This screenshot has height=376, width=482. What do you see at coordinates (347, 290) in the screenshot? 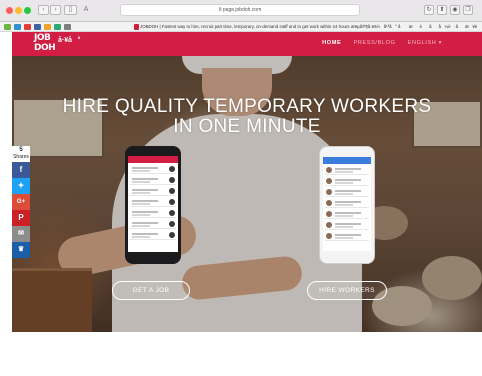
I see `hire-workers-button: HIRE WORKERS` at bounding box center [347, 290].